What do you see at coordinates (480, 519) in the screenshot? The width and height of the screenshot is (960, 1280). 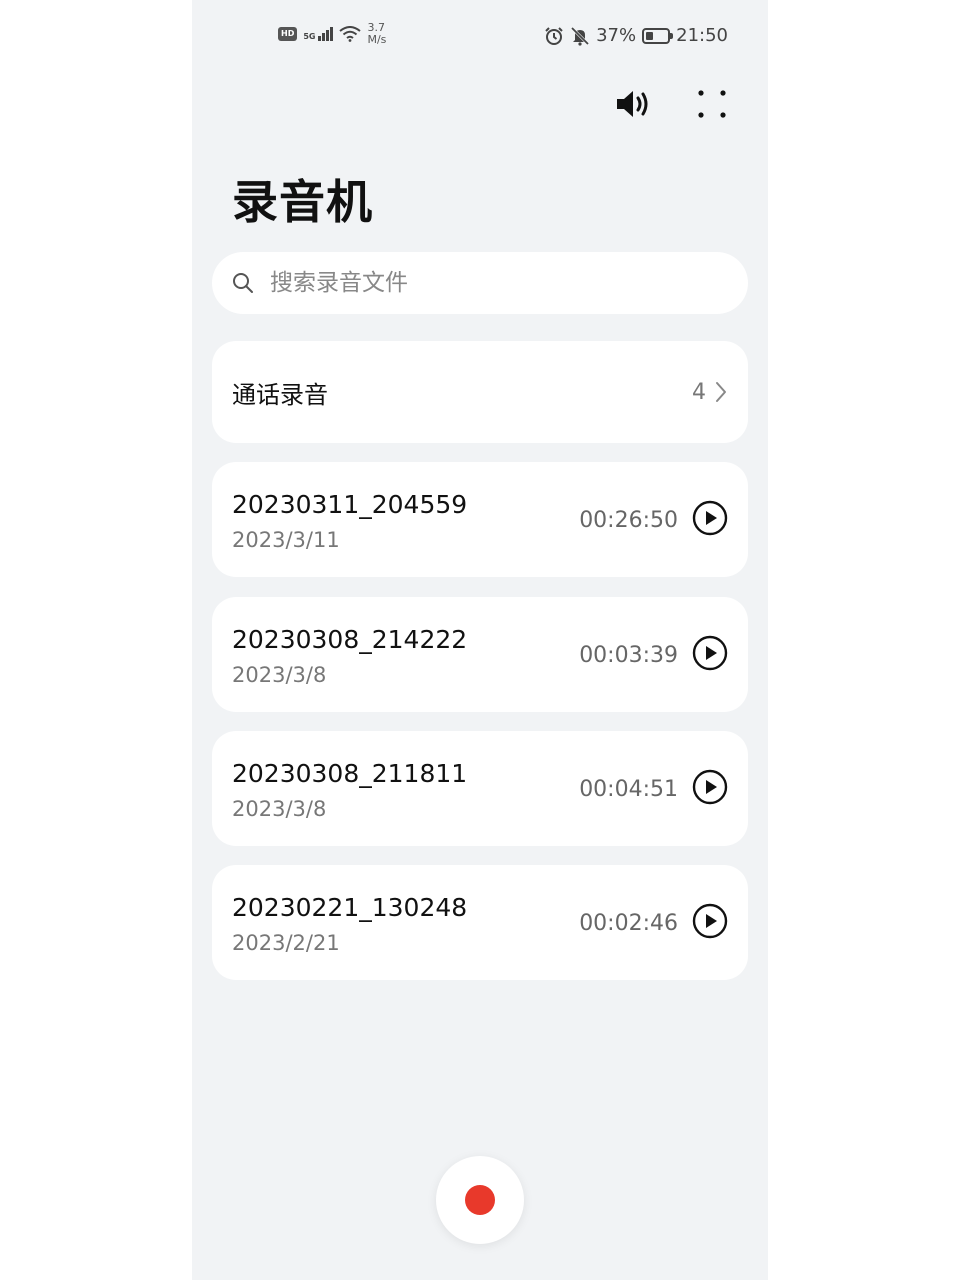 I see `recording-item: 20230311_204559 2023/3/11 00:26:50` at bounding box center [480, 519].